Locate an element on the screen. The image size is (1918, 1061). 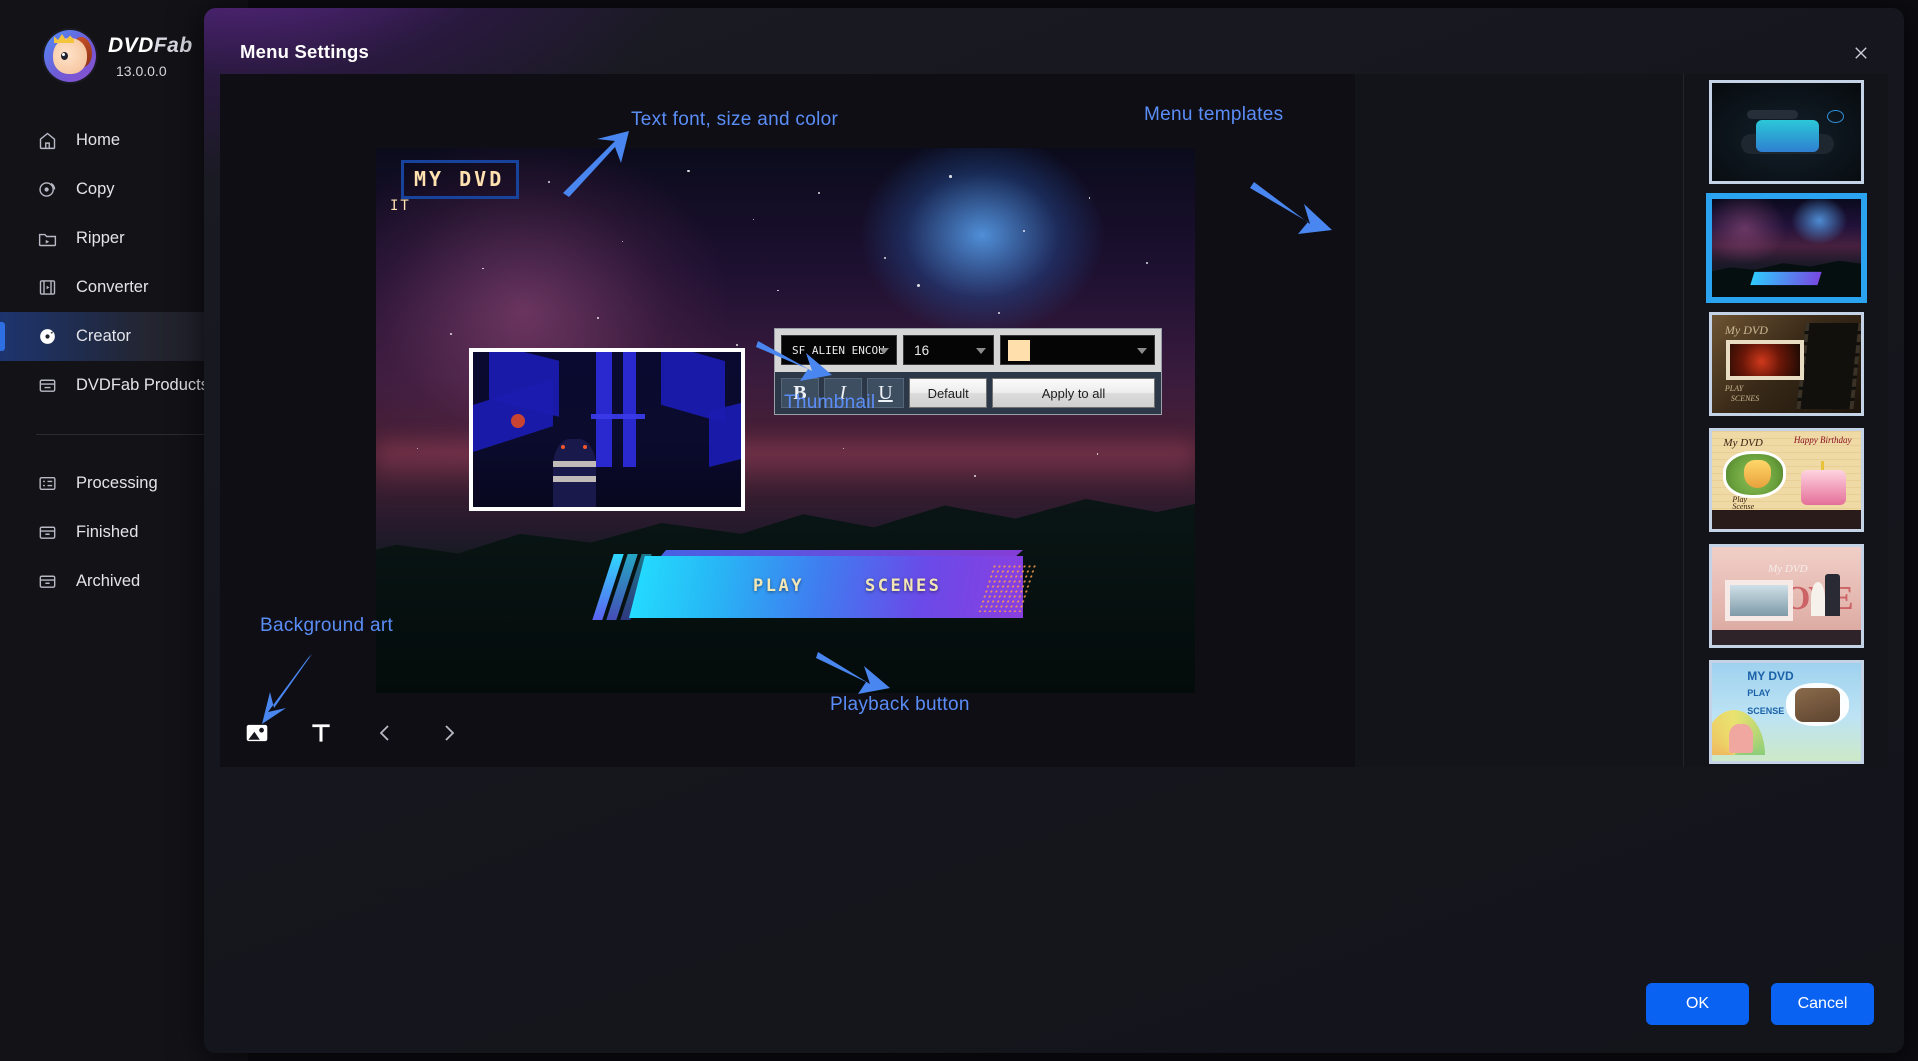
menu-thumbnail is located at coordinates (607, 429).